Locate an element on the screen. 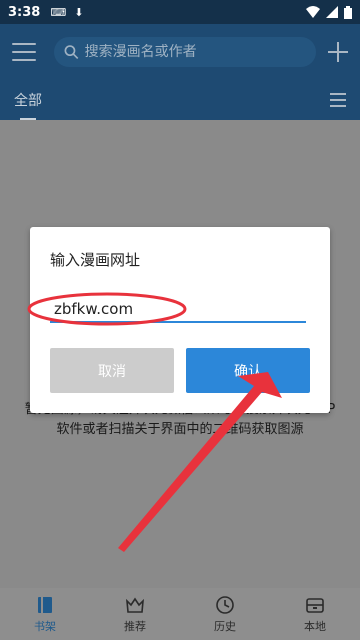 This screenshot has width=360, height=640. tab-all: 全部 is located at coordinates (28, 105).